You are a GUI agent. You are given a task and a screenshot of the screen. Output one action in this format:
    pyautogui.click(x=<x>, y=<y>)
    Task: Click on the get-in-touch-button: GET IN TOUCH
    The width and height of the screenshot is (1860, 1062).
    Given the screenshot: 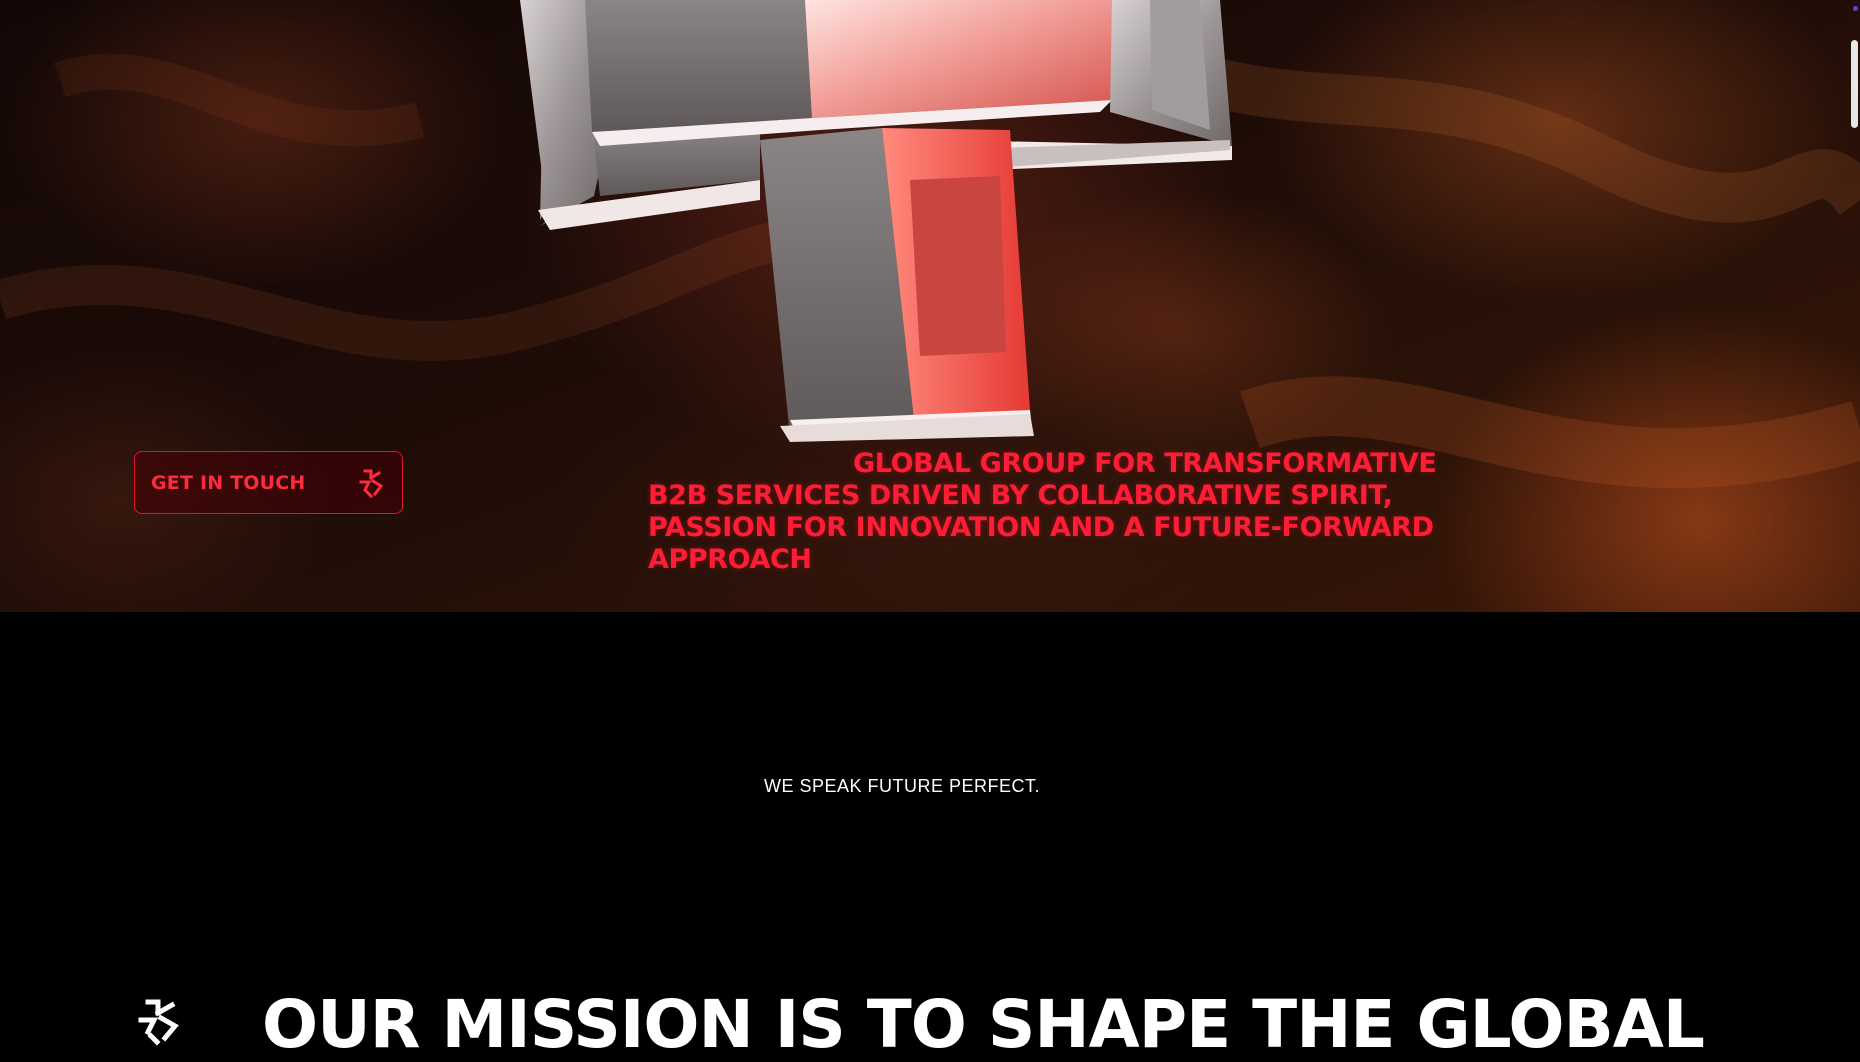 What is the action you would take?
    pyautogui.click(x=268, y=482)
    